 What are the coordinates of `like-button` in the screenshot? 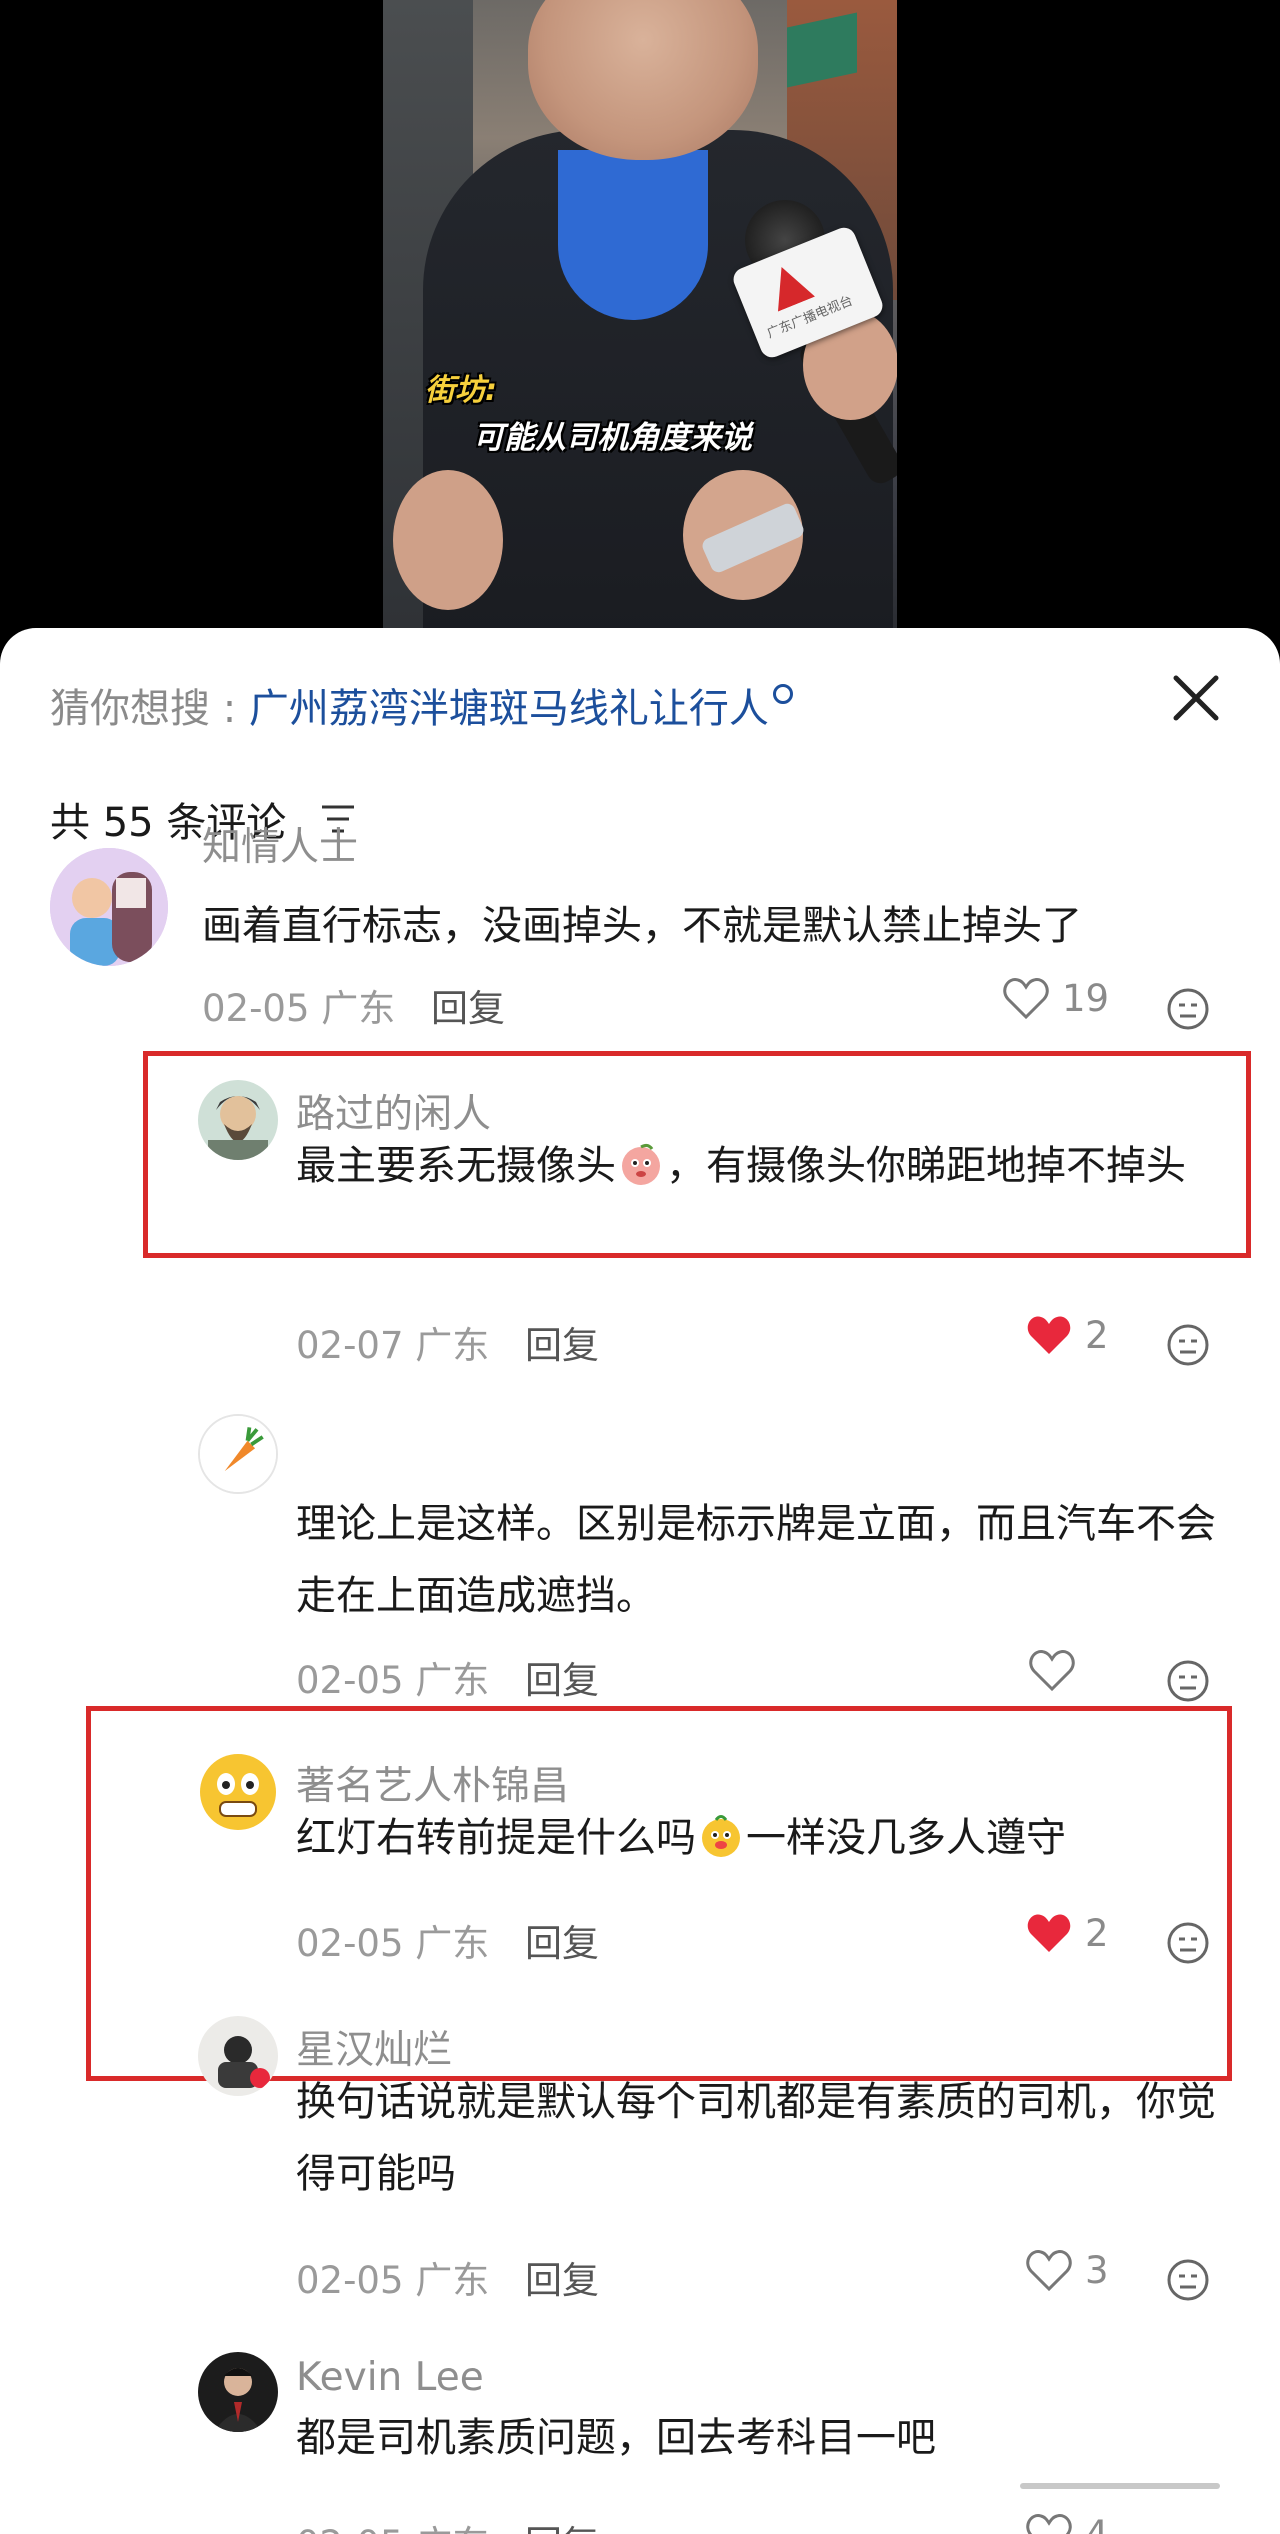 It's located at (1058, 1670).